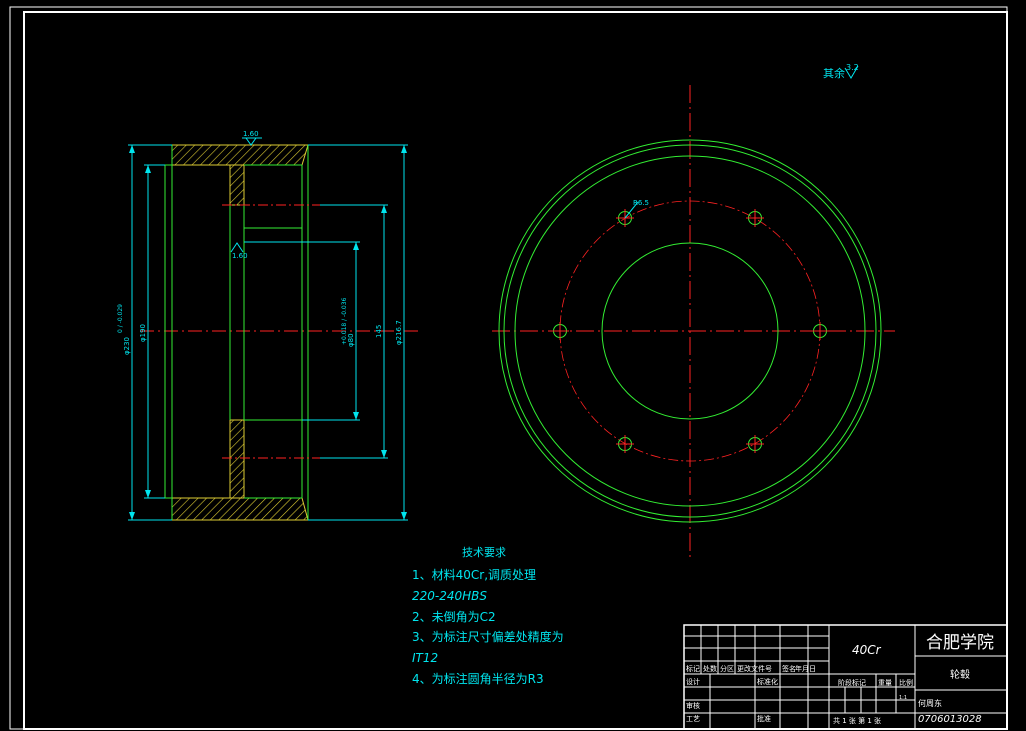 The image size is (1026, 731). Describe the element at coordinates (237, 247) in the screenshot. I see `roughness-left-icon` at that location.